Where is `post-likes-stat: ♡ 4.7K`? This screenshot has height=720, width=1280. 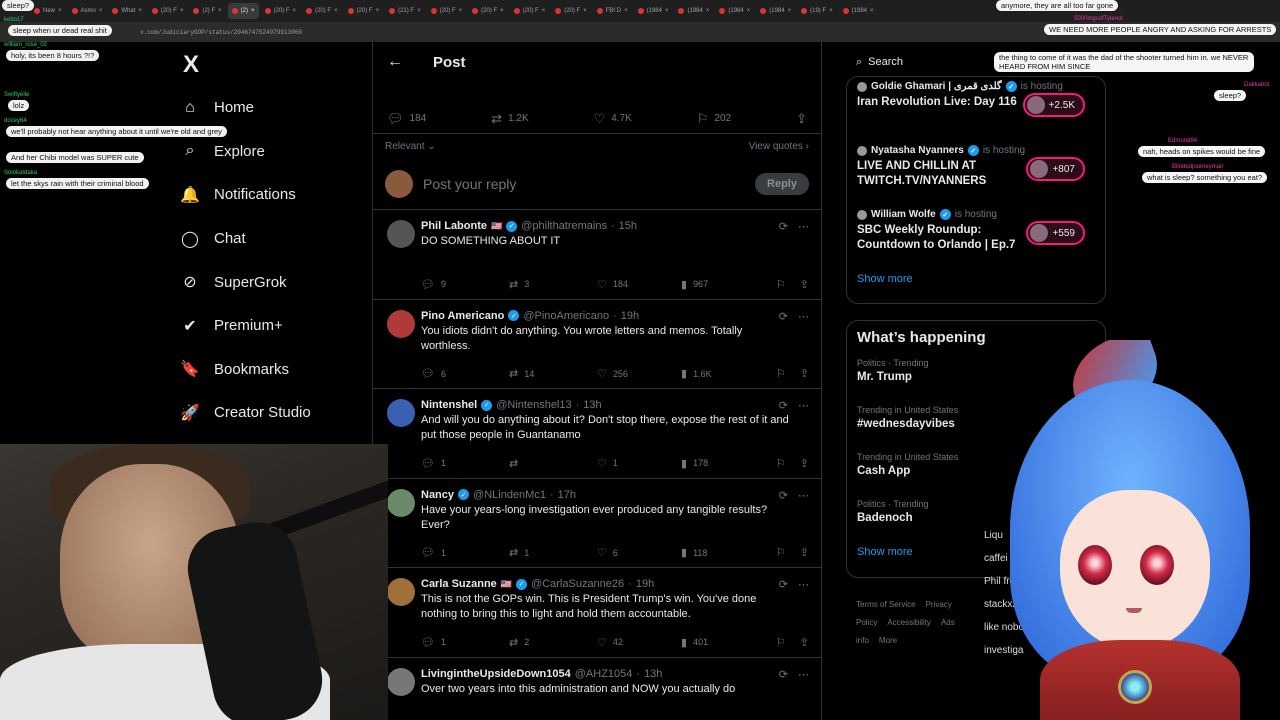 post-likes-stat: ♡ 4.7K is located at coordinates (613, 119).